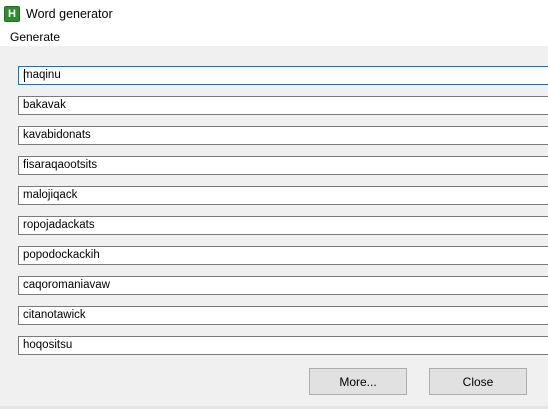  What do you see at coordinates (60, 165) in the screenshot?
I see `word-text: fisaraqaootsits` at bounding box center [60, 165].